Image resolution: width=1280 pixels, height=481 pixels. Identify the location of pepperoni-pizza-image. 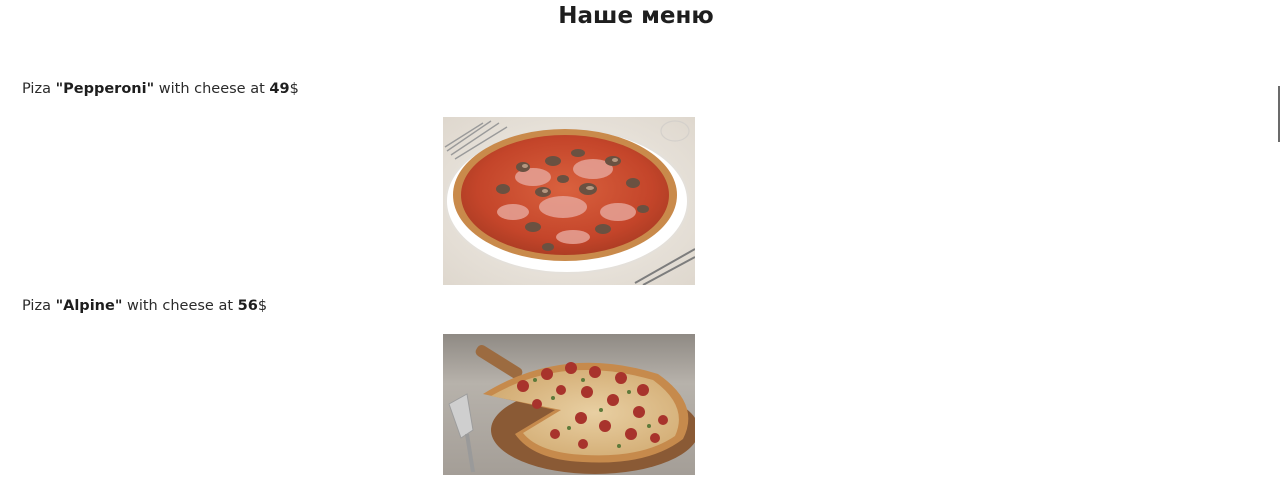
(569, 201).